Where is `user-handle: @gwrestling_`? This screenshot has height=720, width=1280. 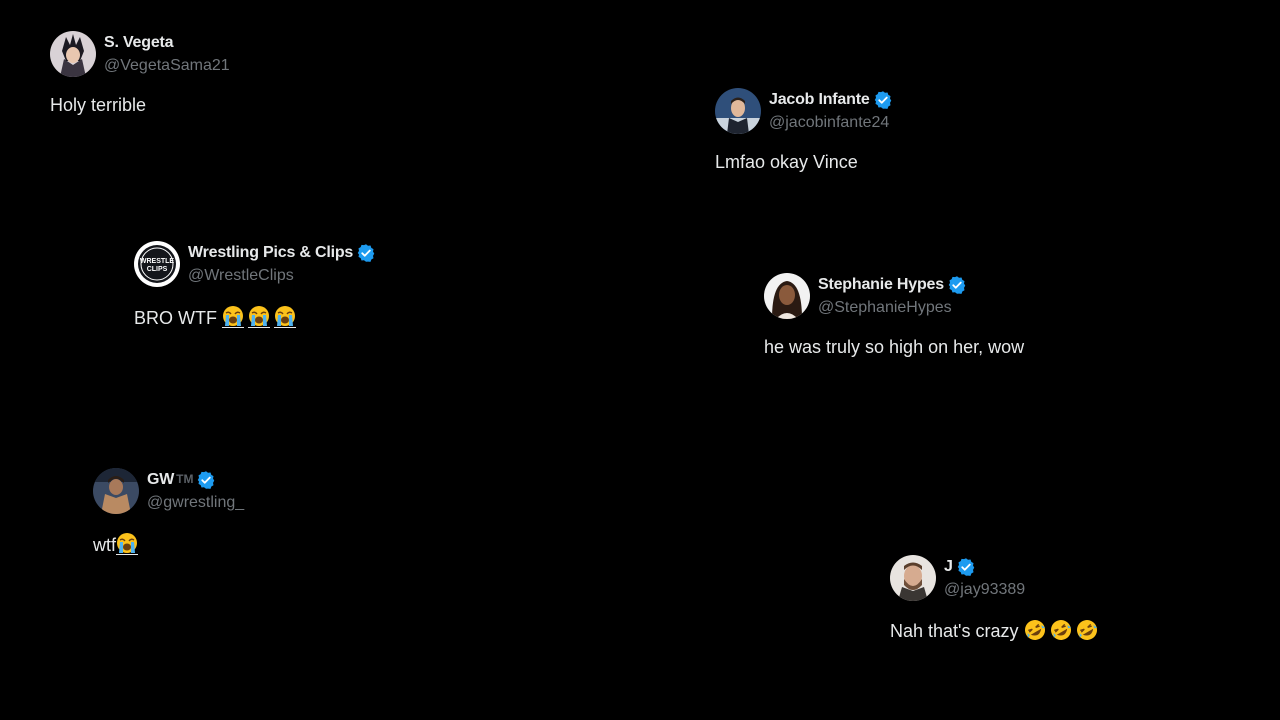
user-handle: @gwrestling_ is located at coordinates (195, 502).